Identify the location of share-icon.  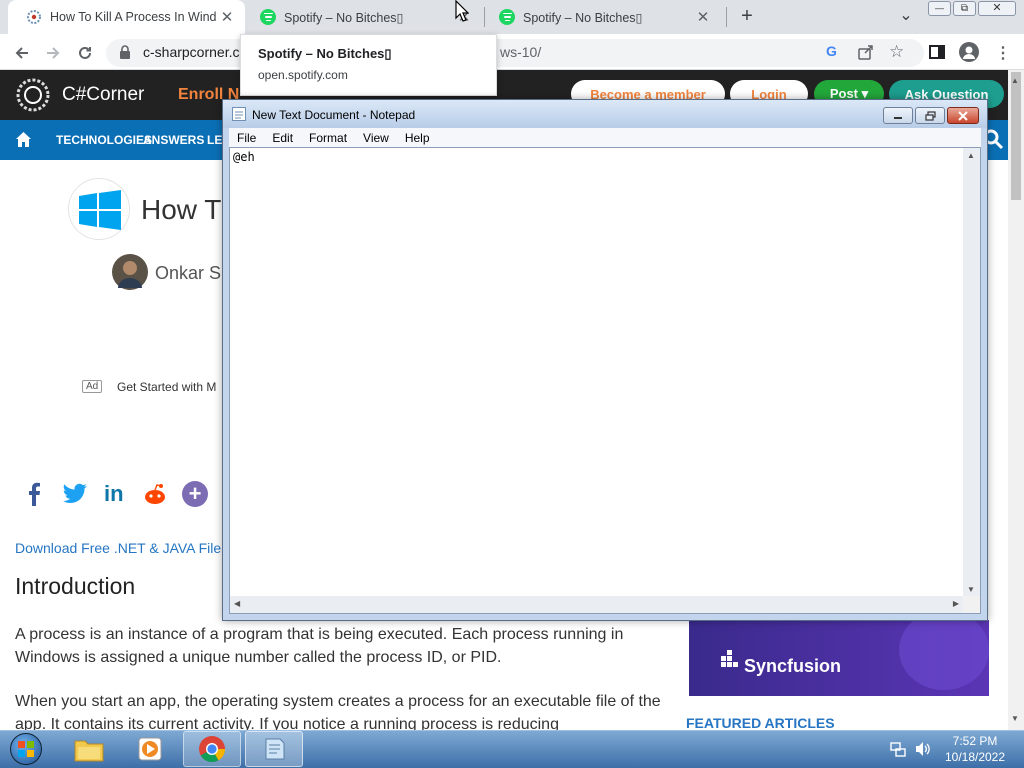
(866, 54).